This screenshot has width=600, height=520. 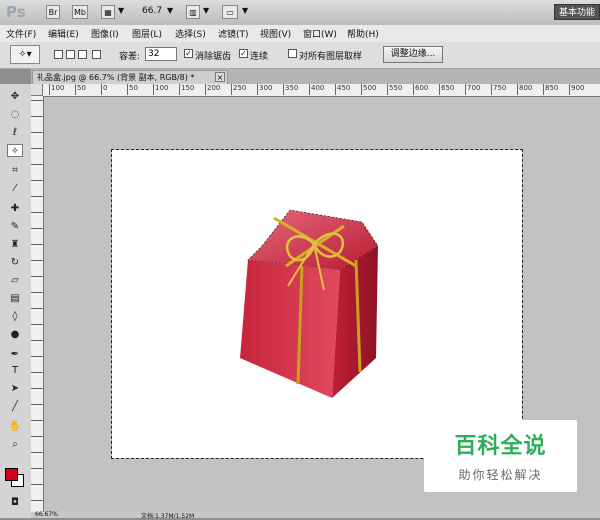 What do you see at coordinates (524, 89) in the screenshot?
I see `ruler-tick-label: 800` at bounding box center [524, 89].